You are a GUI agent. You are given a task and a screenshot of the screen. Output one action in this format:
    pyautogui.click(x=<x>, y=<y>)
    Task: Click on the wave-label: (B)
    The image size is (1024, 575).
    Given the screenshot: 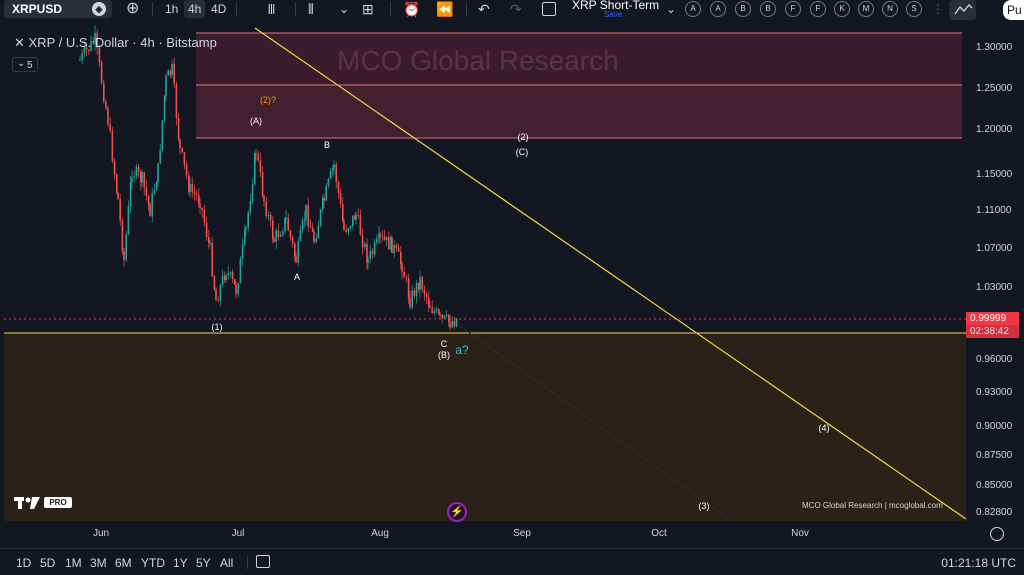 What is the action you would take?
    pyautogui.click(x=444, y=355)
    